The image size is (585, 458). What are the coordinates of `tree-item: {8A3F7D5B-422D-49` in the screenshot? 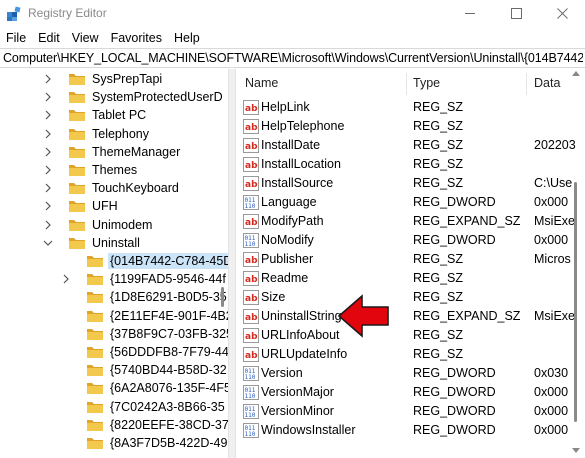 It's located at (113, 443).